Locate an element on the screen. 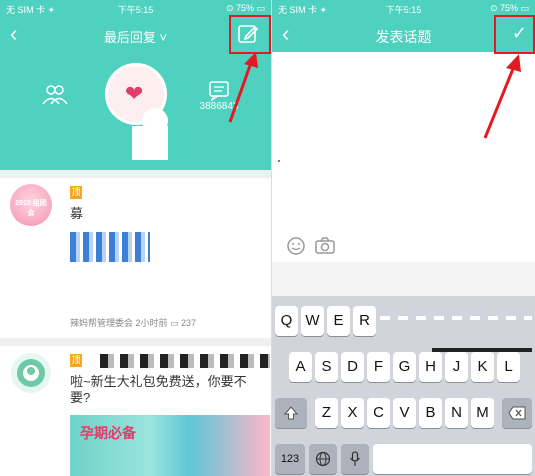 This screenshot has height=476, width=535. members-icon is located at coordinates (55, 95).